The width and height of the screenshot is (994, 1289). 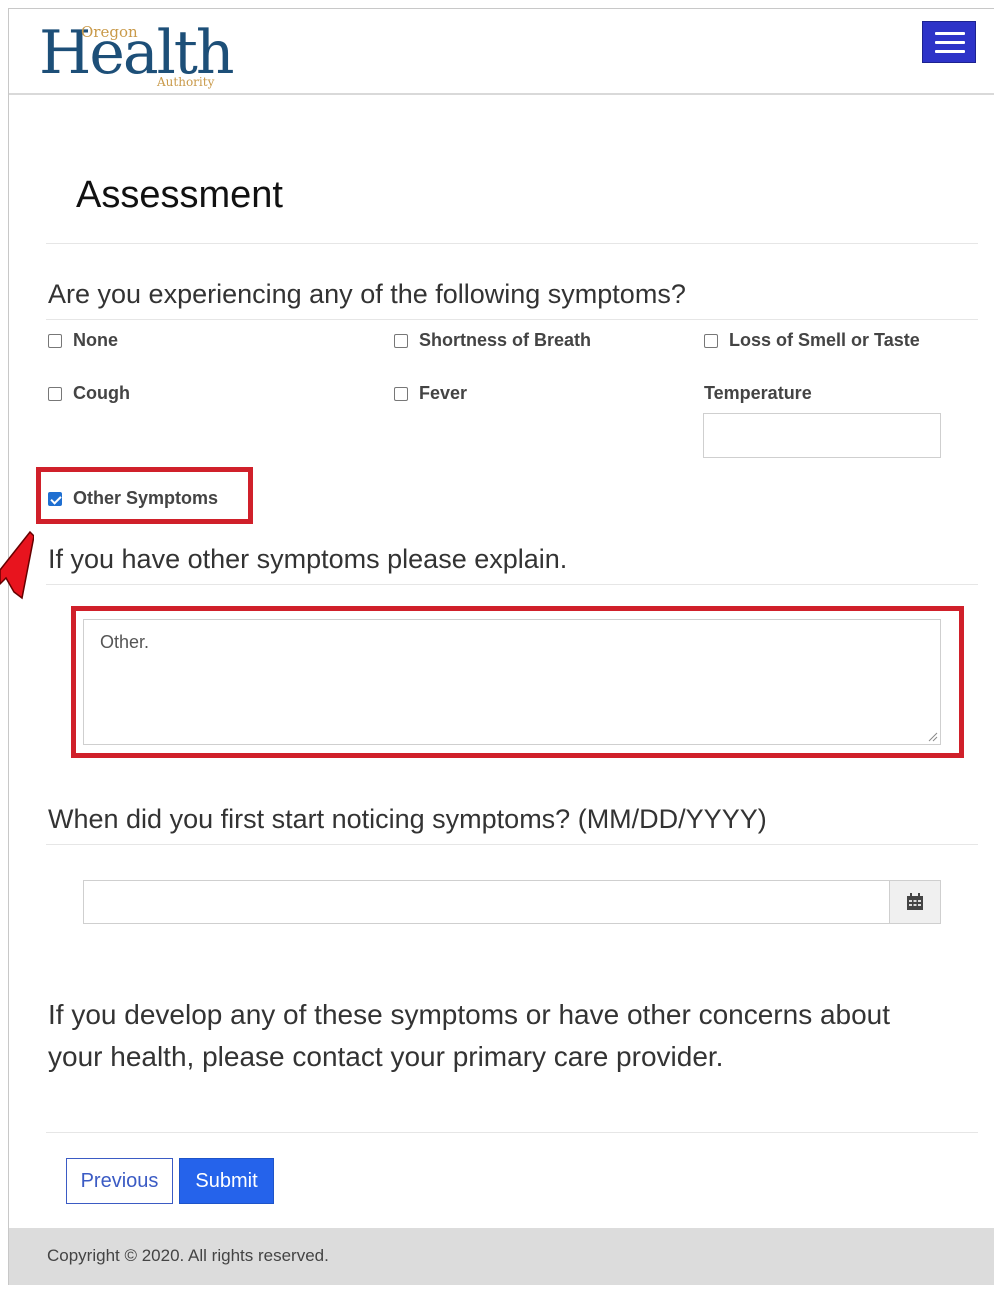 What do you see at coordinates (824, 340) in the screenshot?
I see `checkbox-label: Loss of Smell or Taste` at bounding box center [824, 340].